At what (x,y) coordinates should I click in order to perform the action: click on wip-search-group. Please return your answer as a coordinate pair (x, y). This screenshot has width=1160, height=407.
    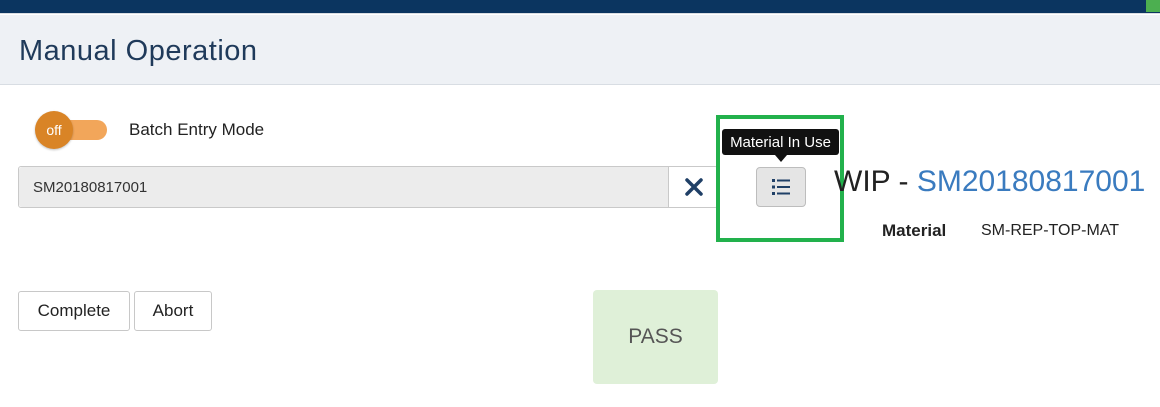
    Looking at the image, I should click on (368, 187).